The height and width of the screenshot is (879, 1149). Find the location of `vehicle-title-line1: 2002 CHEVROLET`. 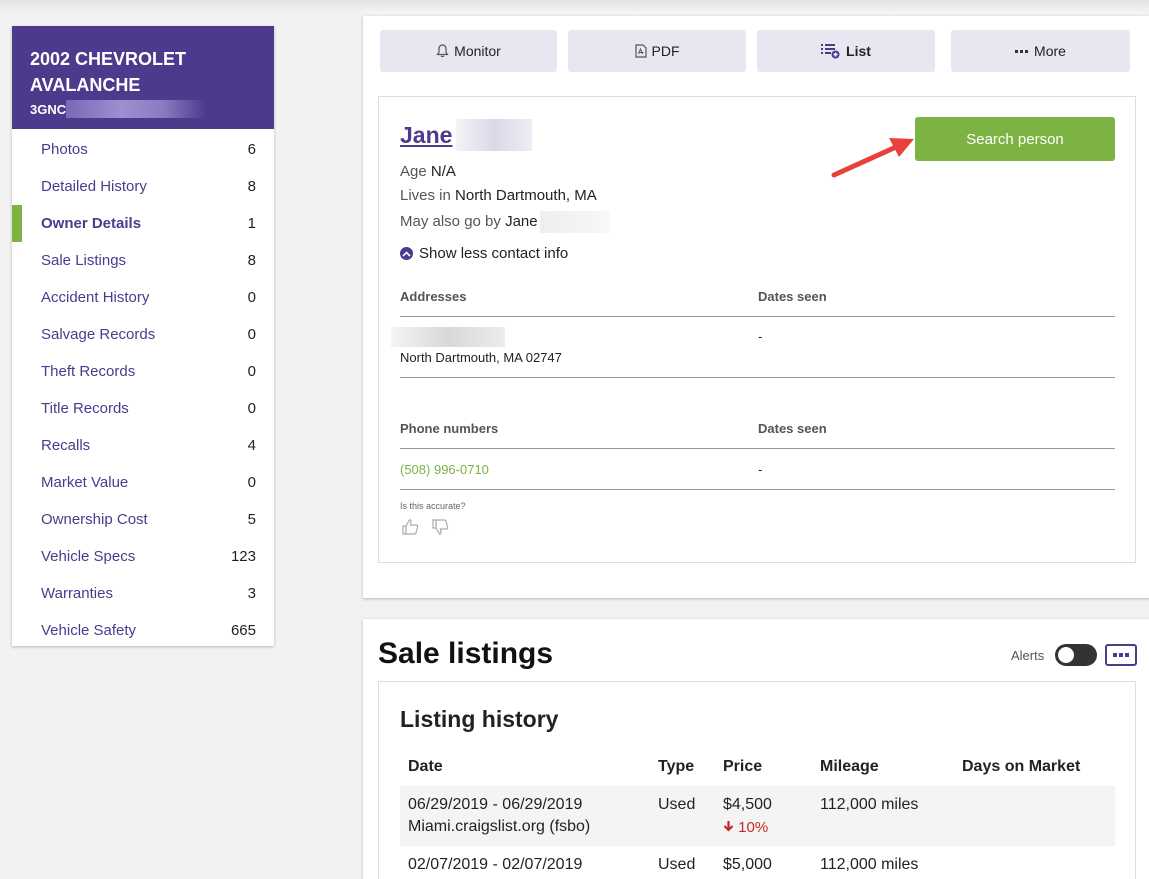

vehicle-title-line1: 2002 CHEVROLET is located at coordinates (108, 59).